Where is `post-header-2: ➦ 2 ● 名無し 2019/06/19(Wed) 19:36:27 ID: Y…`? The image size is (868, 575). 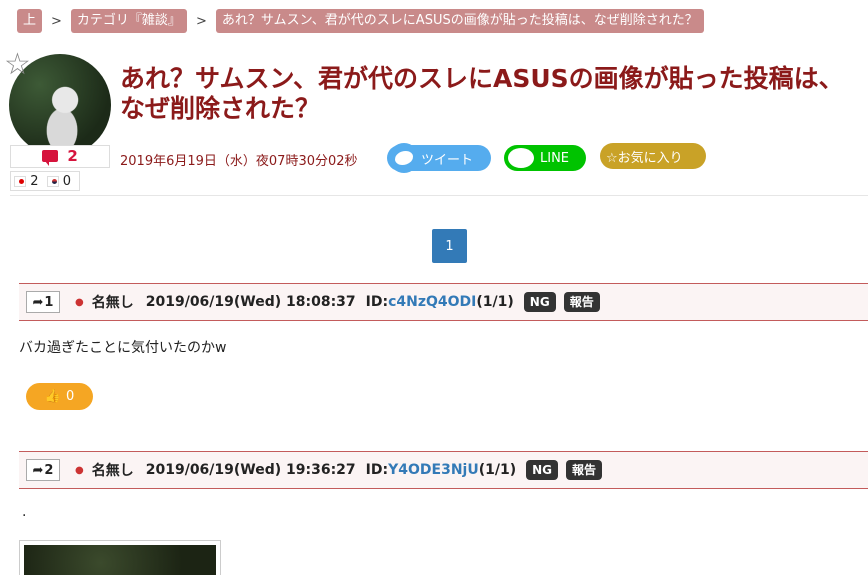 post-header-2: ➦ 2 ● 名無し 2019/06/19(Wed) 19:36:27 ID: Y… is located at coordinates (443, 470).